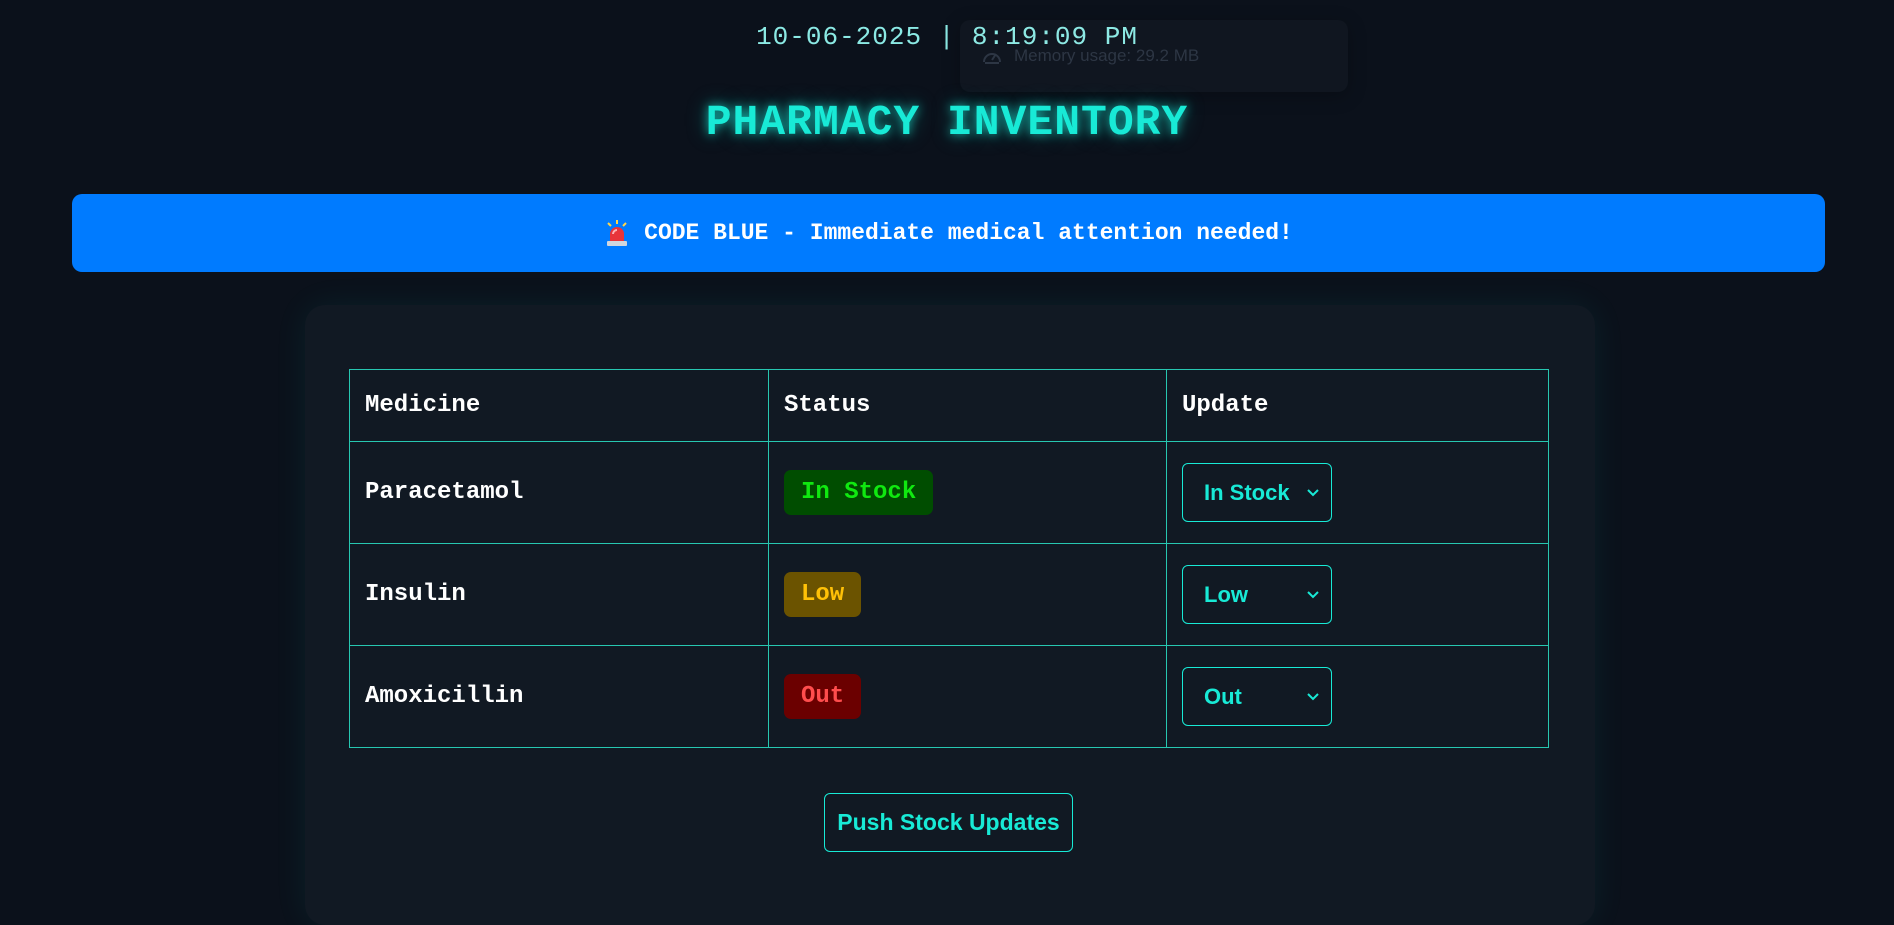  Describe the element at coordinates (1223, 696) in the screenshot. I see `status-select-value: Out` at that location.